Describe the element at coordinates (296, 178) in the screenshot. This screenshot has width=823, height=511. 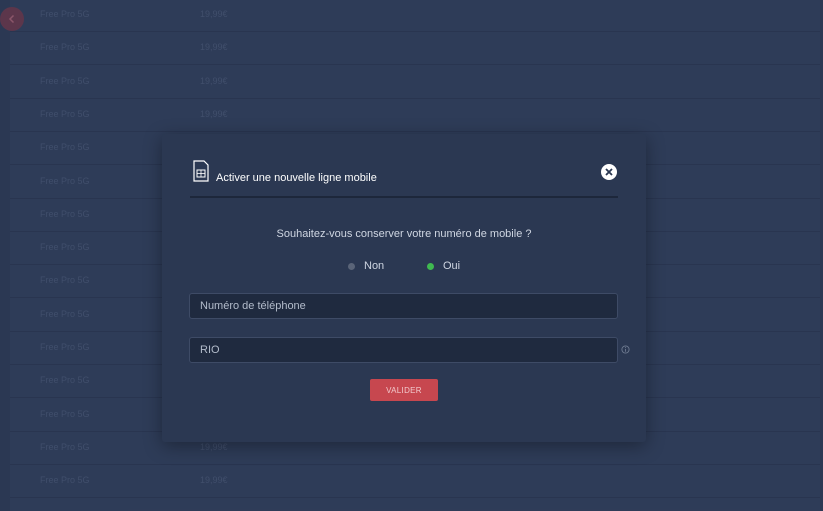
I see `modal-title: Activer une nouvelle ligne mobile` at that location.